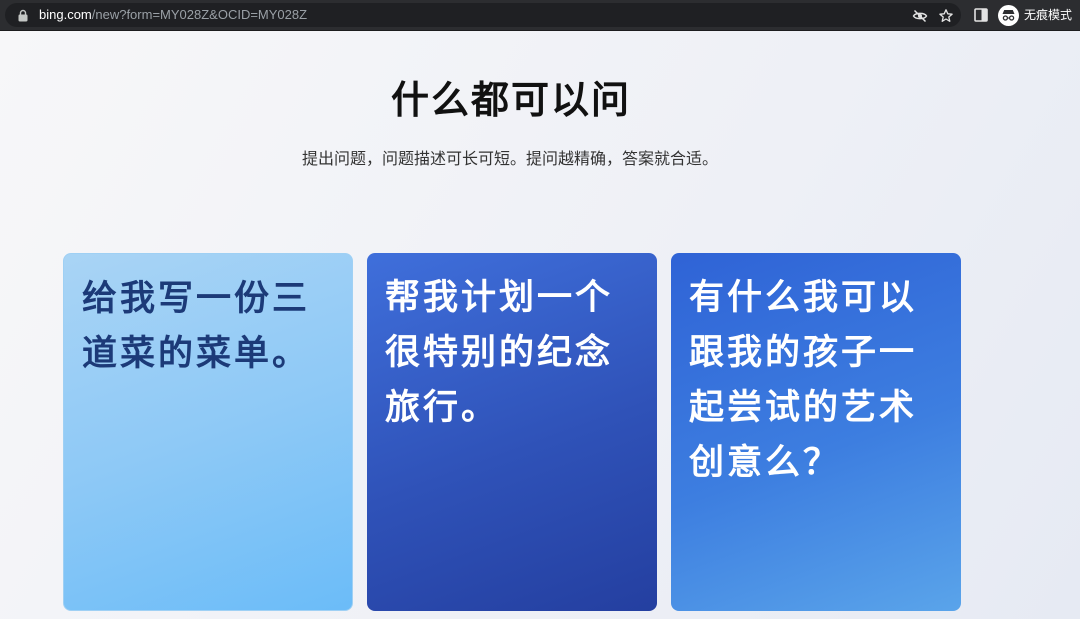 The height and width of the screenshot is (619, 1080). What do you see at coordinates (981, 15) in the screenshot?
I see `side-panel-icon` at bounding box center [981, 15].